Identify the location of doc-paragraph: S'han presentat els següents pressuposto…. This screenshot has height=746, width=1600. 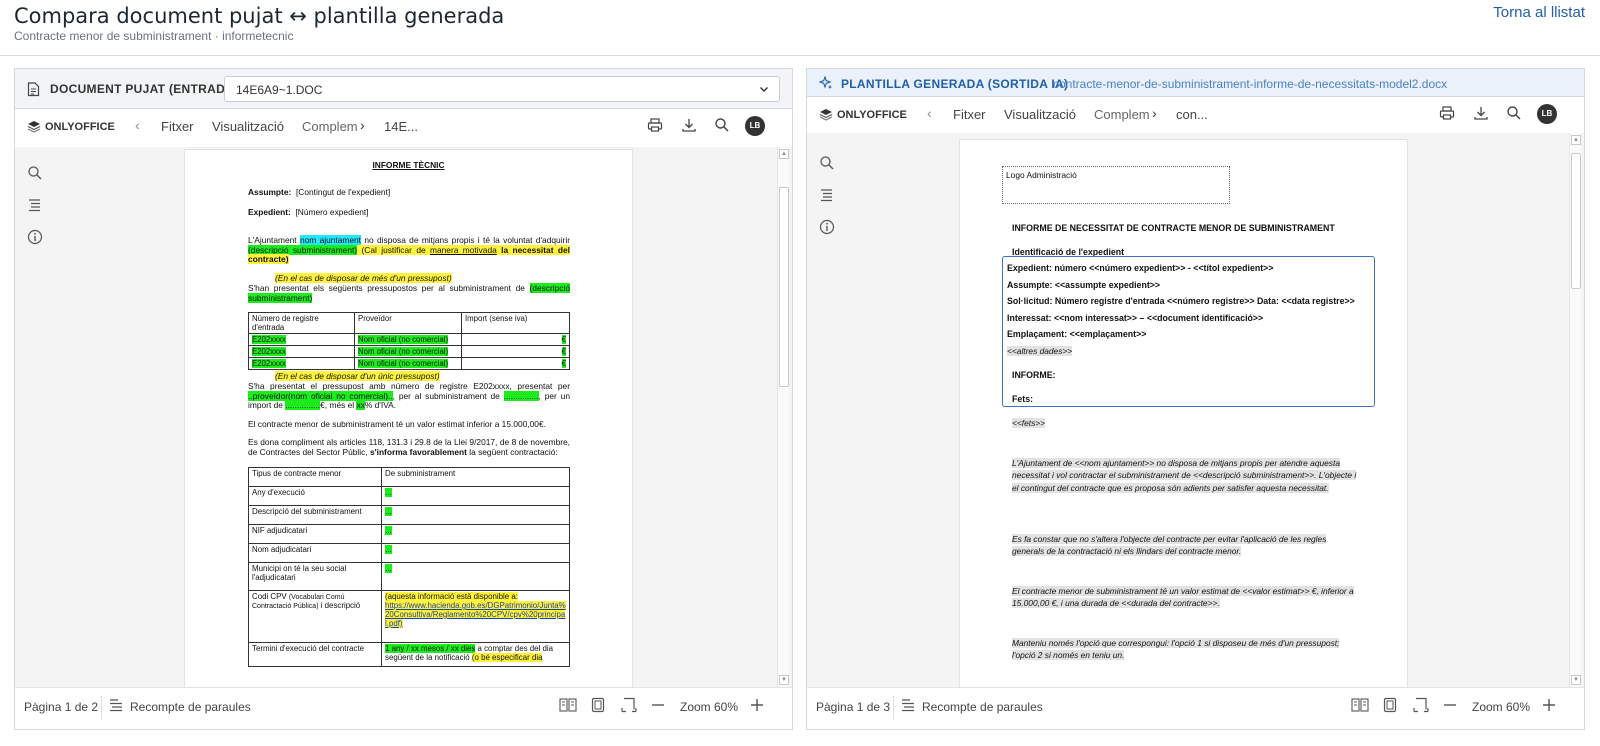
(409, 293).